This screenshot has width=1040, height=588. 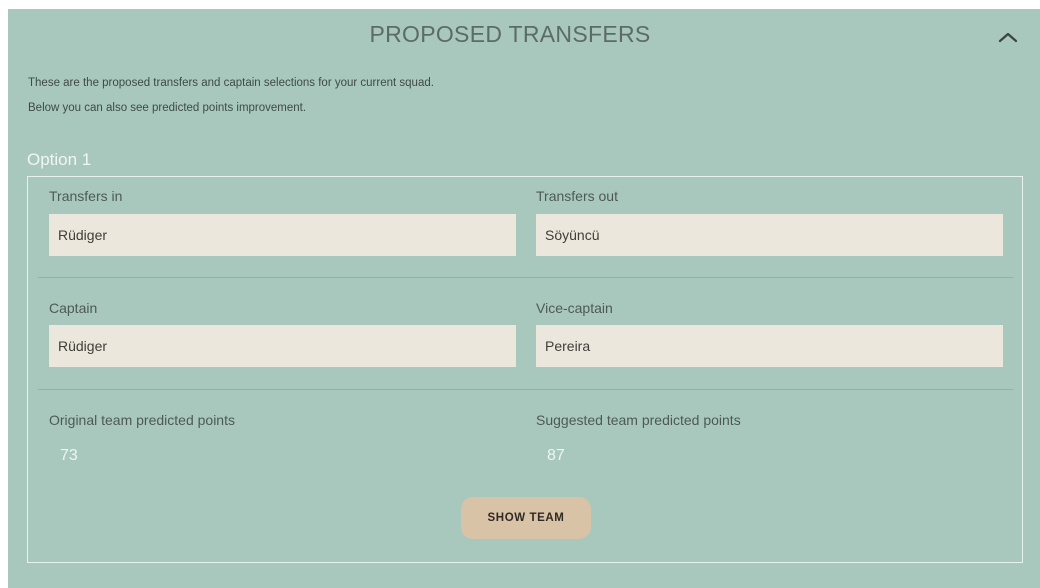 I want to click on panel-header: PROPOSED TRANSFERS, so click(x=524, y=33).